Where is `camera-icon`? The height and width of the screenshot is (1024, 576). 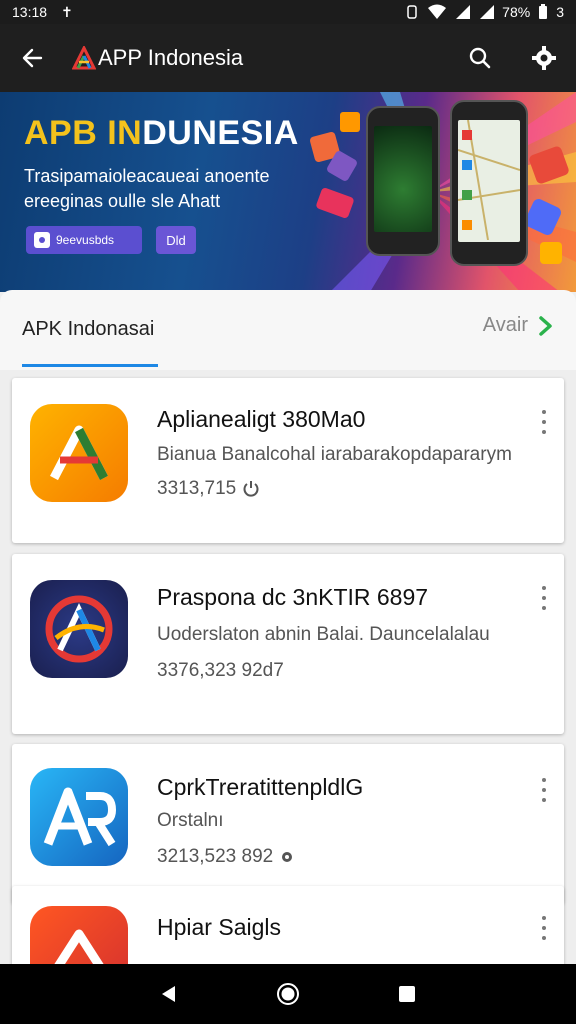
camera-icon is located at coordinates (42, 240).